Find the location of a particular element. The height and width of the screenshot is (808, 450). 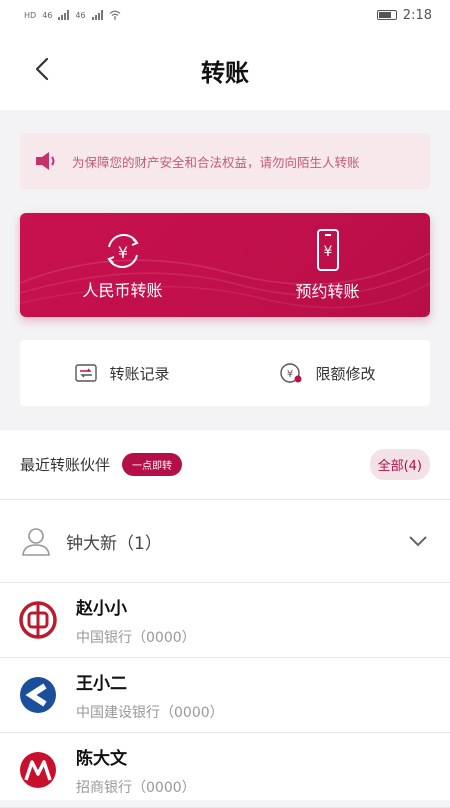

limit-edit-label: 限额修改 is located at coordinates (345, 373).